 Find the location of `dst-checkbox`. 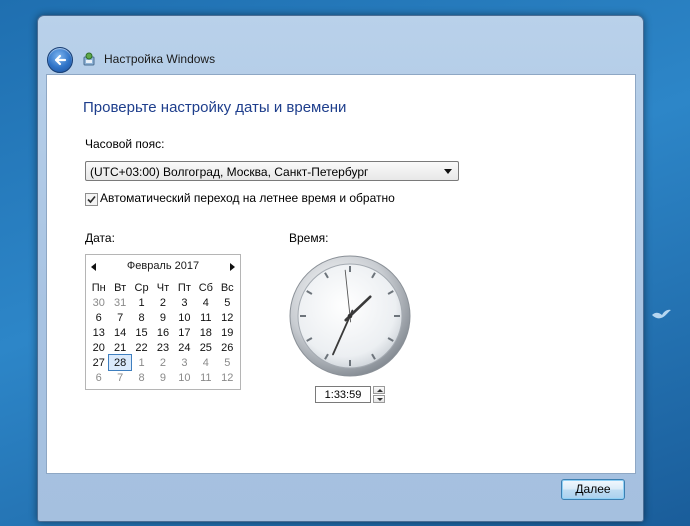

dst-checkbox is located at coordinates (91, 199).